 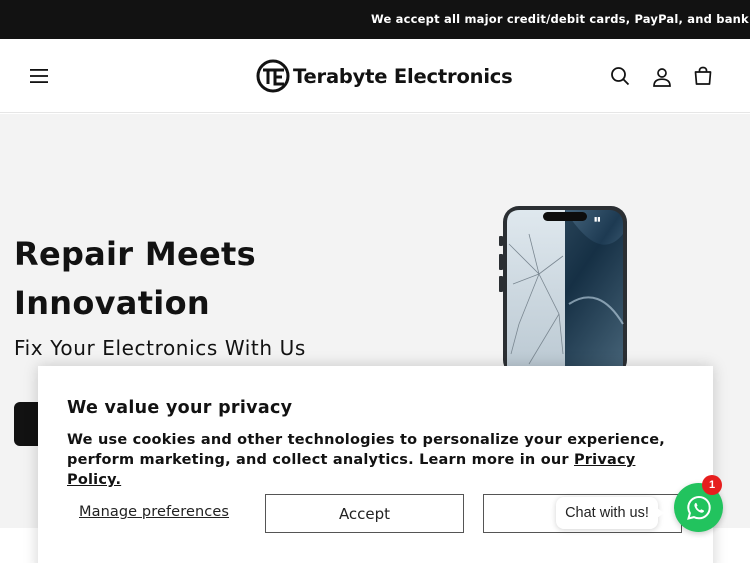 What do you see at coordinates (712, 485) in the screenshot?
I see `chat-notification-badge: 1` at bounding box center [712, 485].